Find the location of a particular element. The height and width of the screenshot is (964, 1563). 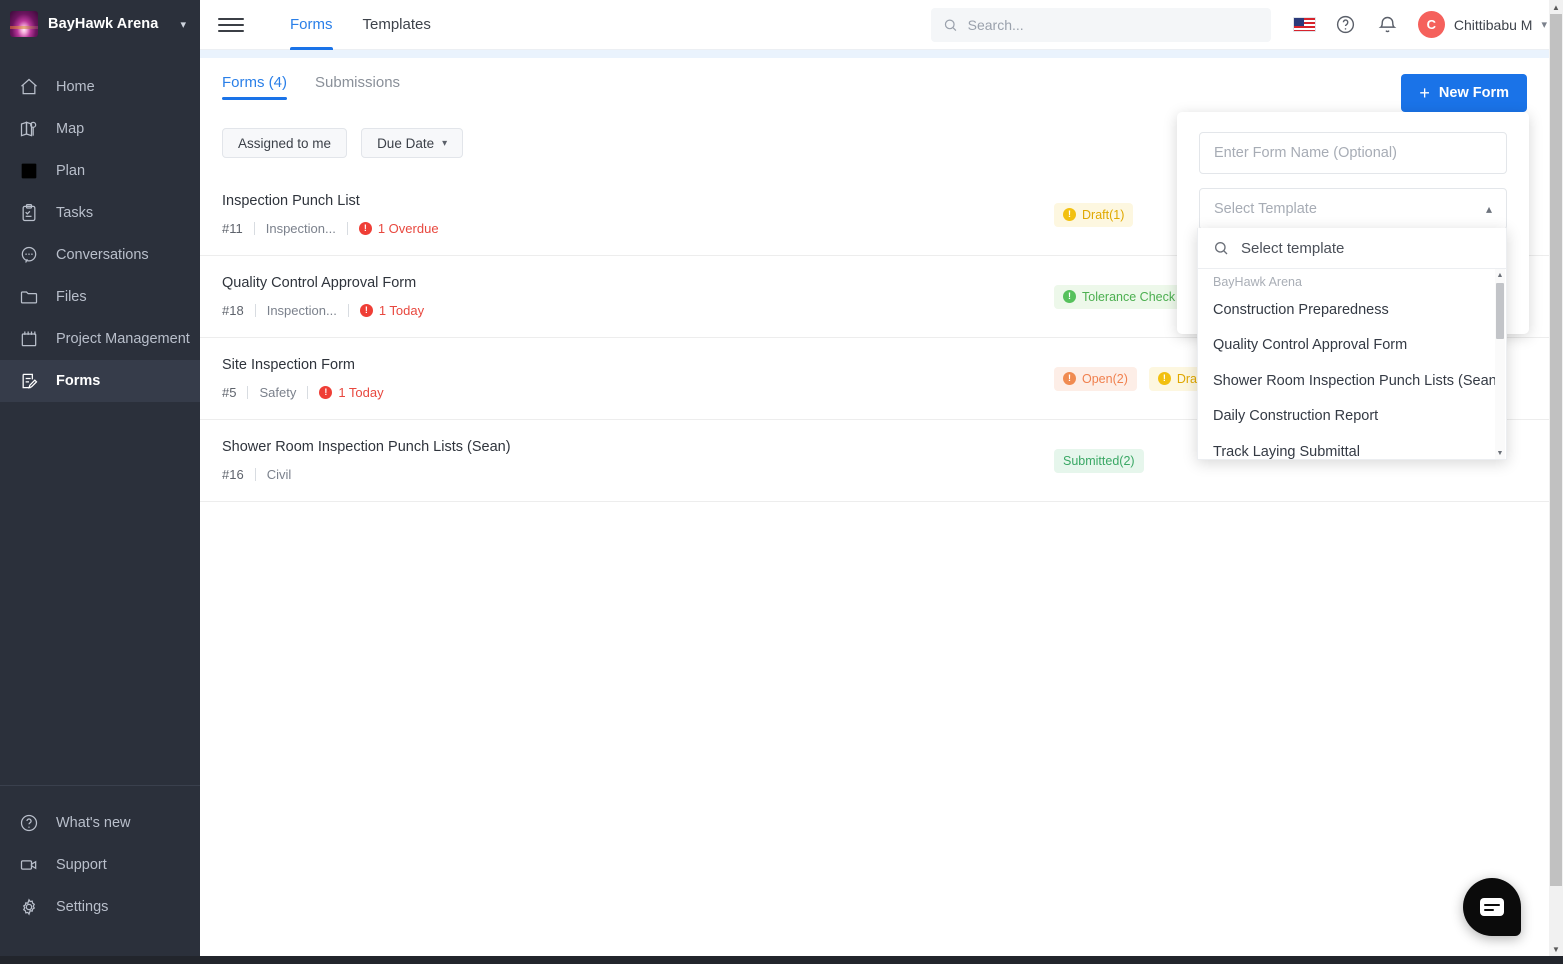

sidebar-item-support: Support is located at coordinates (100, 865).